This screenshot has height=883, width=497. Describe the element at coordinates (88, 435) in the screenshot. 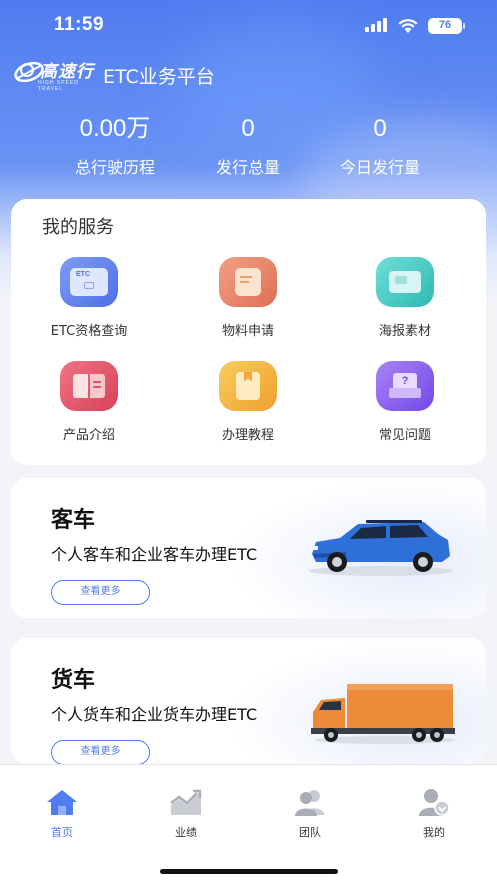

I see `service-label: 产品介绍` at that location.